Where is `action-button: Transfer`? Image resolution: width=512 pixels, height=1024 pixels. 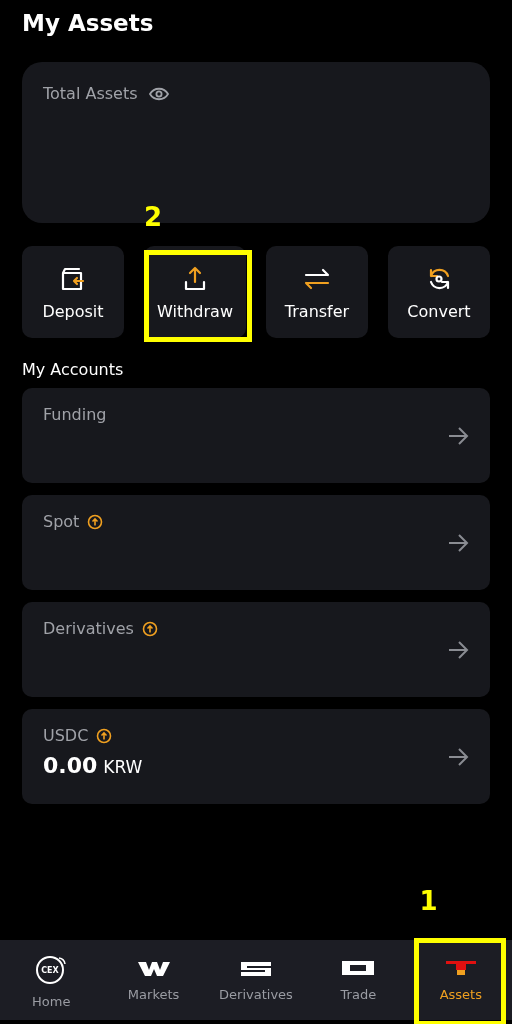 action-button: Transfer is located at coordinates (317, 292).